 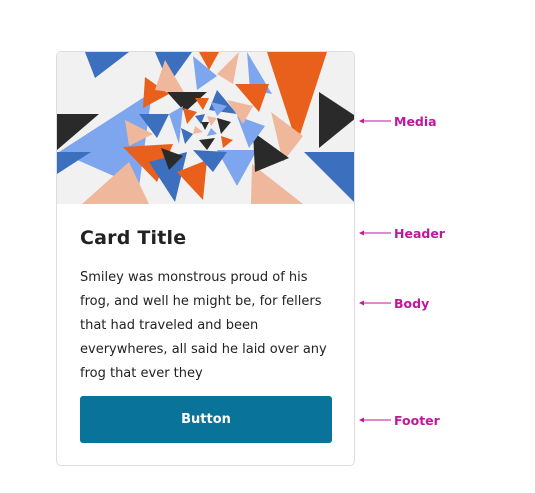 I want to click on annotation-header: Header, so click(x=402, y=233).